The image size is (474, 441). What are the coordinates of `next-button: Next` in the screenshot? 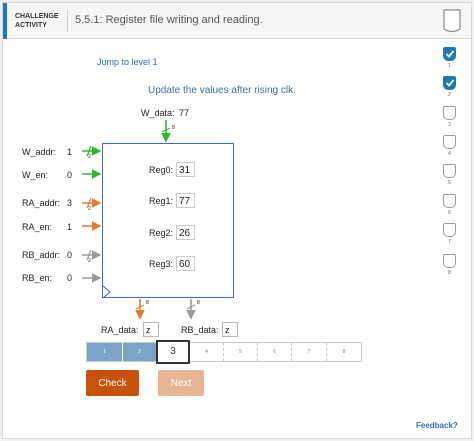 It's located at (181, 383).